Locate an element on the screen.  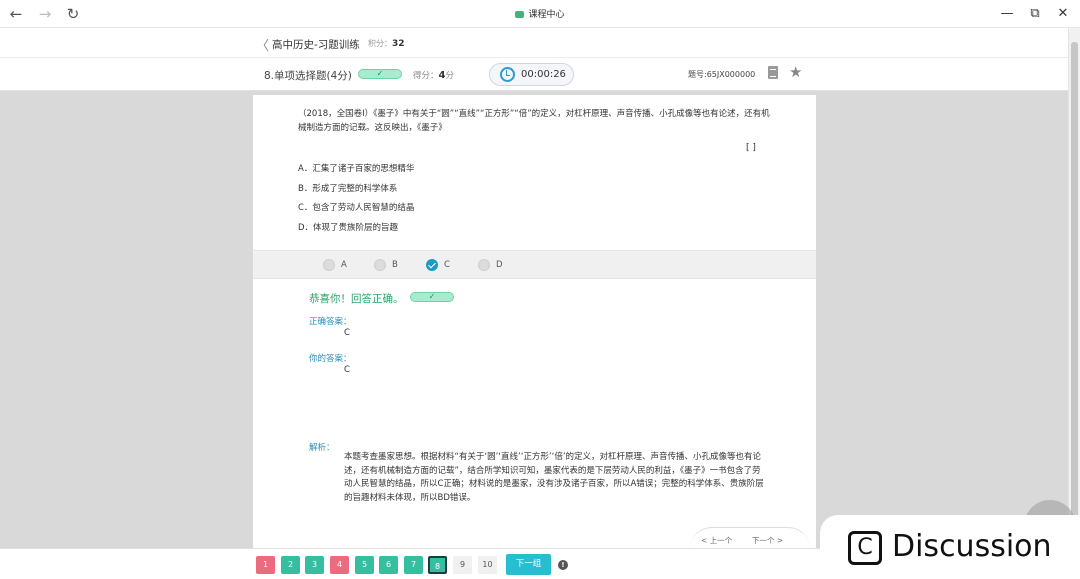
window-title: 课程中心 is located at coordinates (540, 13).